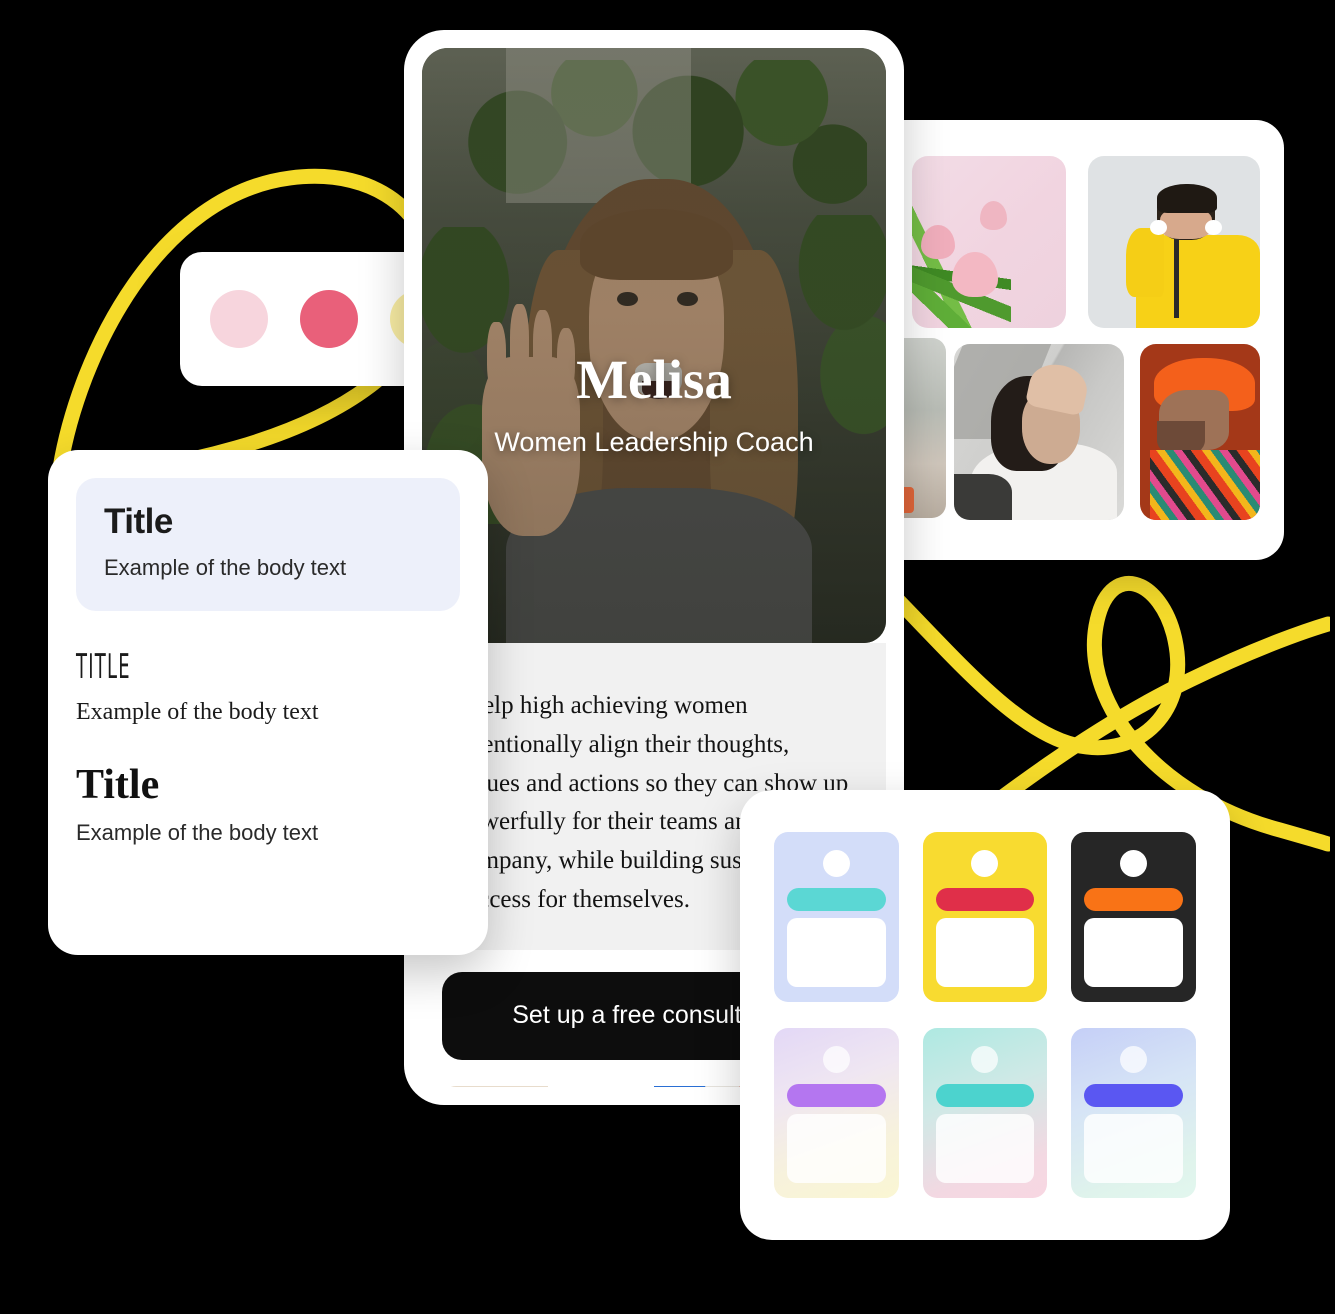  Describe the element at coordinates (1039, 432) in the screenshot. I see `photo-tile-woman-white-shirt` at that location.